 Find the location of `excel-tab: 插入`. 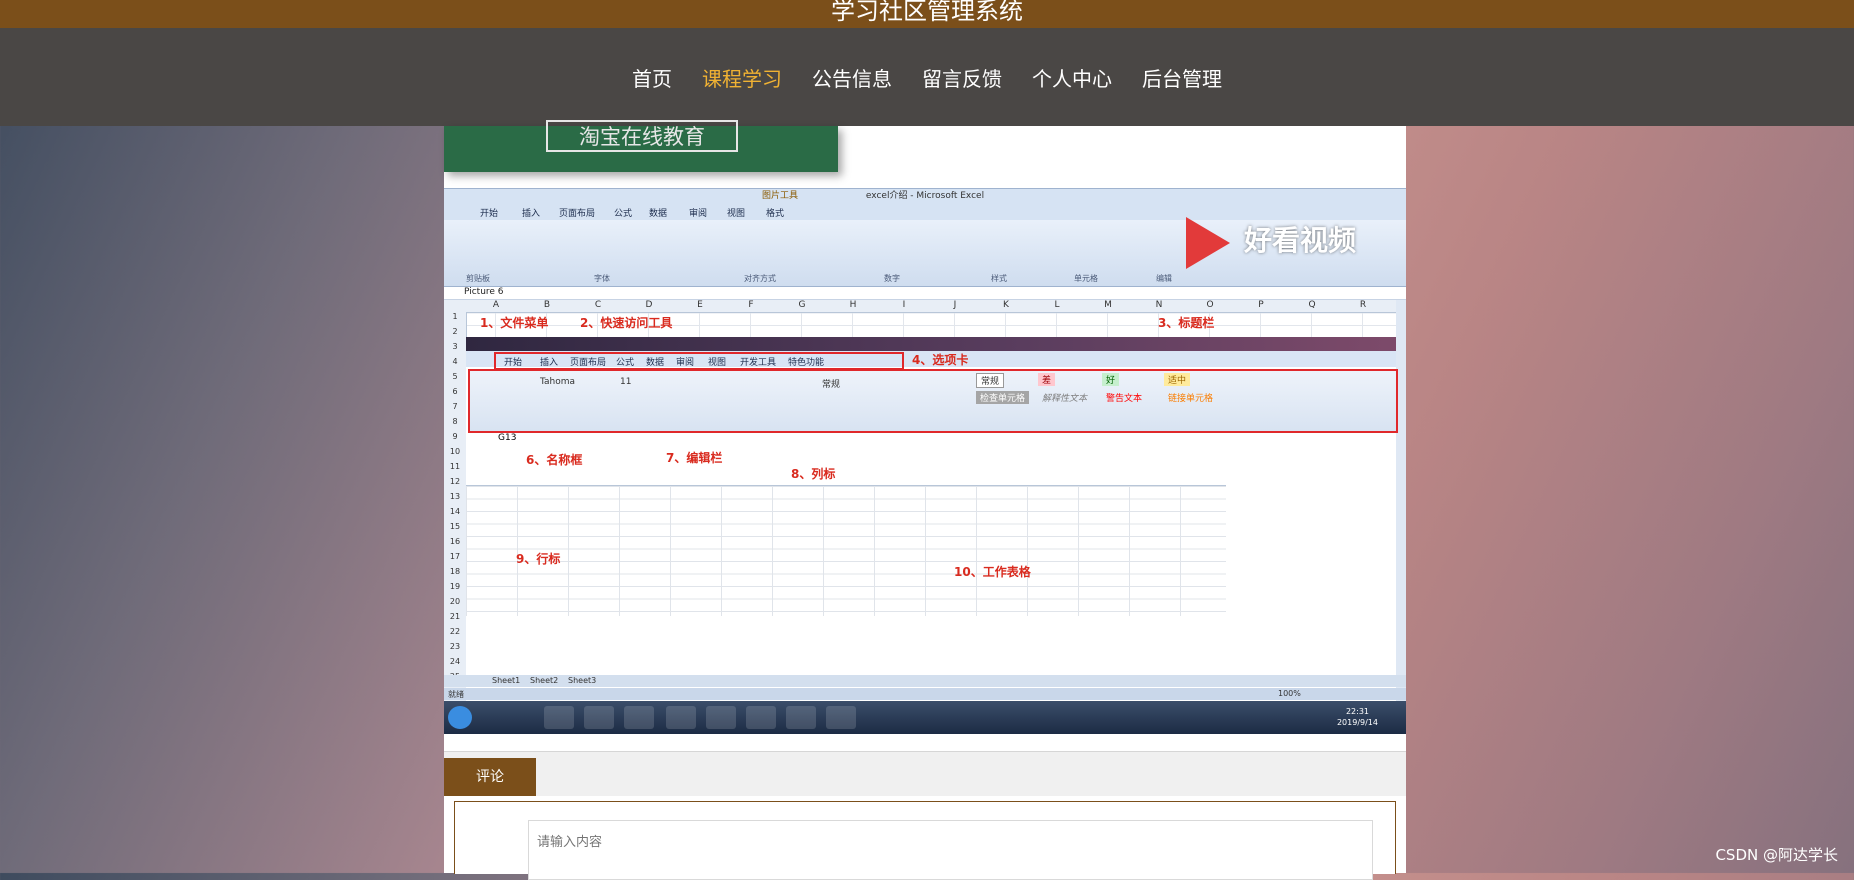

excel-tab: 插入 is located at coordinates (531, 214).